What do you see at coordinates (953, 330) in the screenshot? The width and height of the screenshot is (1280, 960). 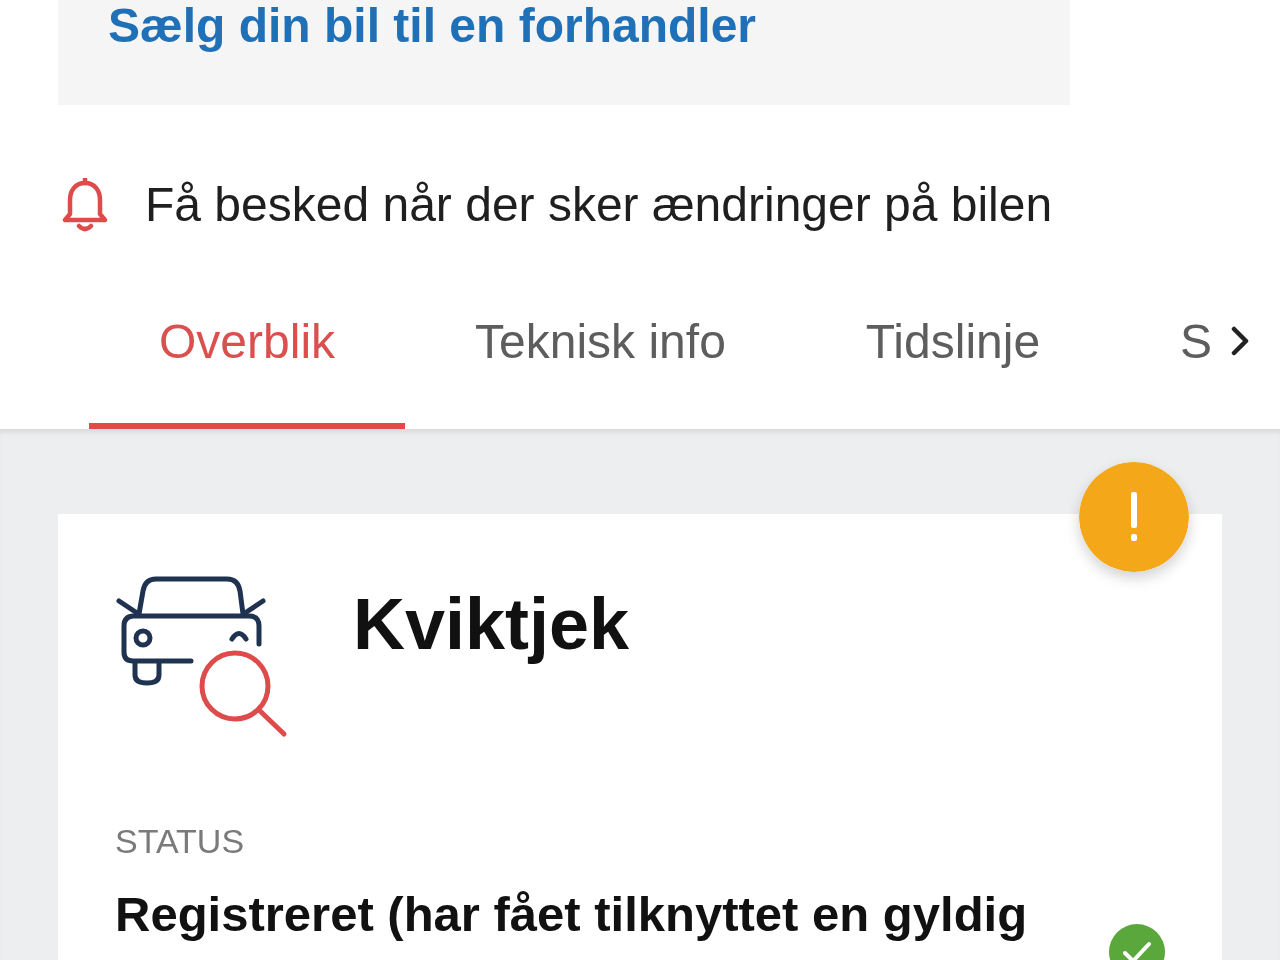 I see `tab: Tidslinje` at bounding box center [953, 330].